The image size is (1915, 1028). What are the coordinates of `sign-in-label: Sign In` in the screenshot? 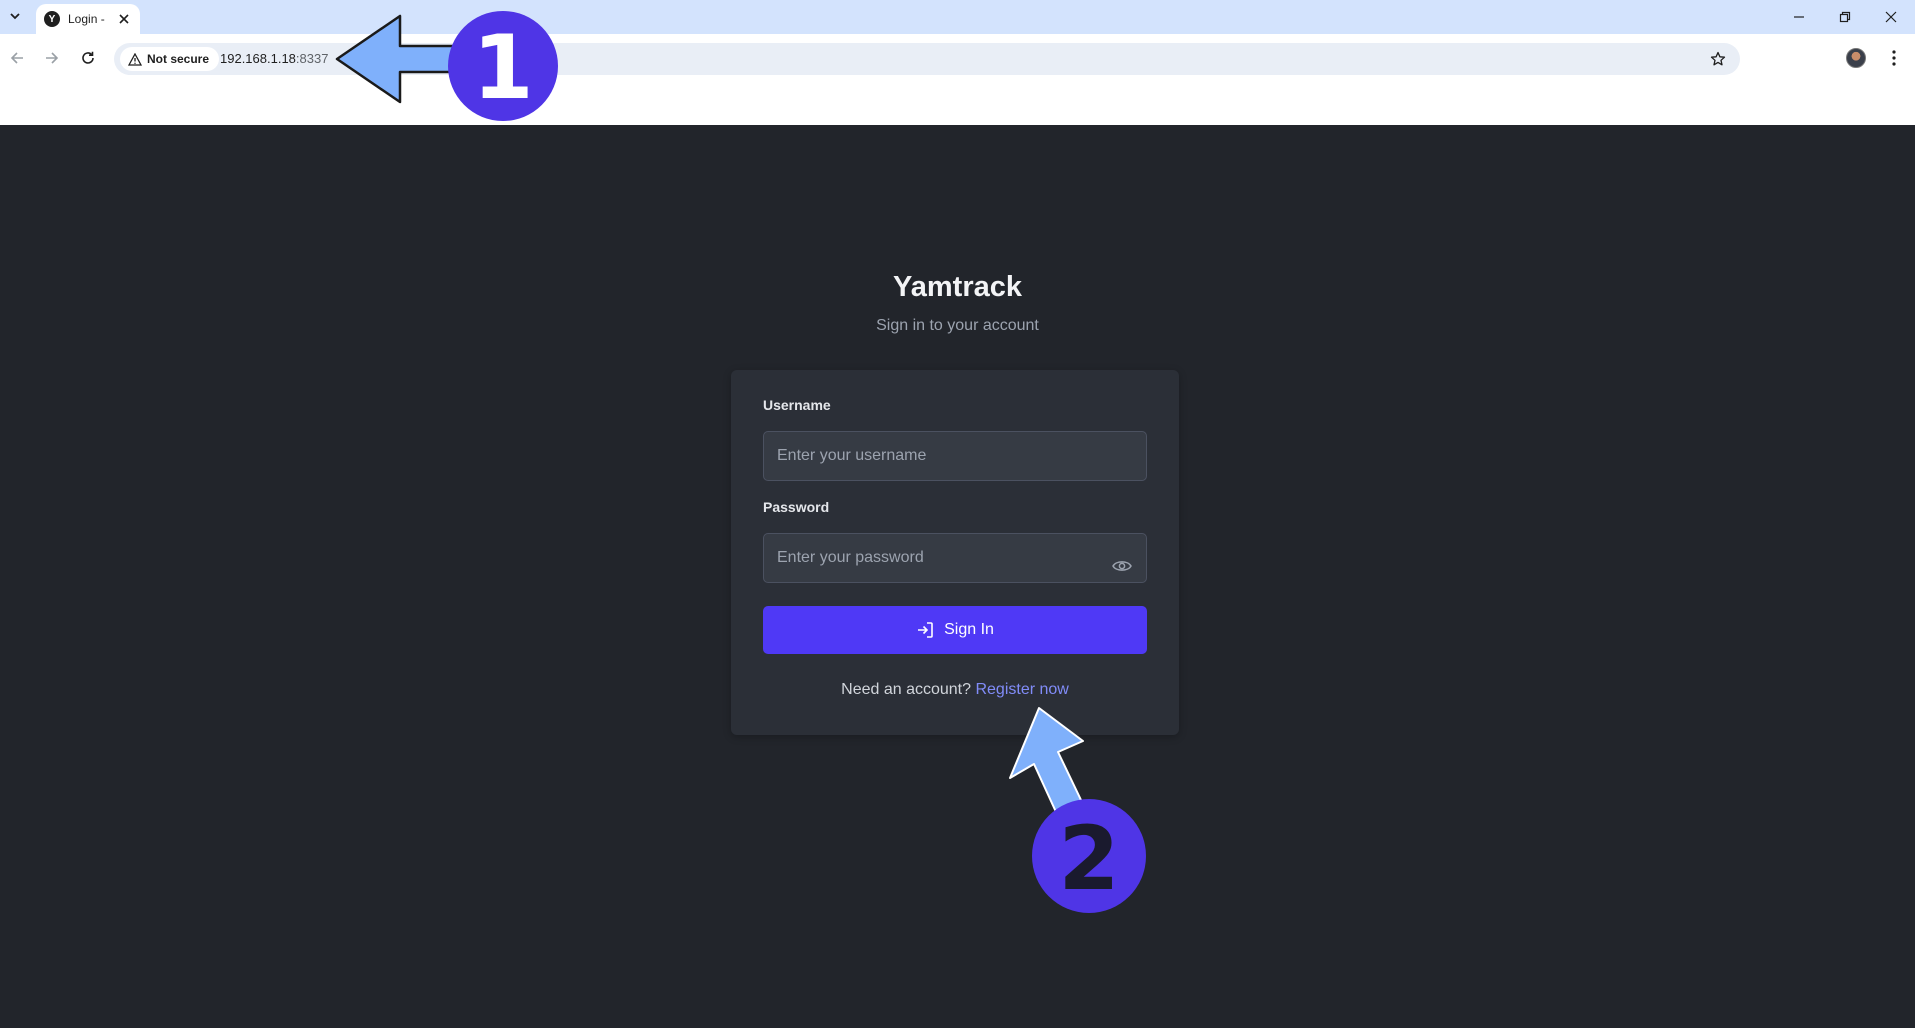 It's located at (969, 629).